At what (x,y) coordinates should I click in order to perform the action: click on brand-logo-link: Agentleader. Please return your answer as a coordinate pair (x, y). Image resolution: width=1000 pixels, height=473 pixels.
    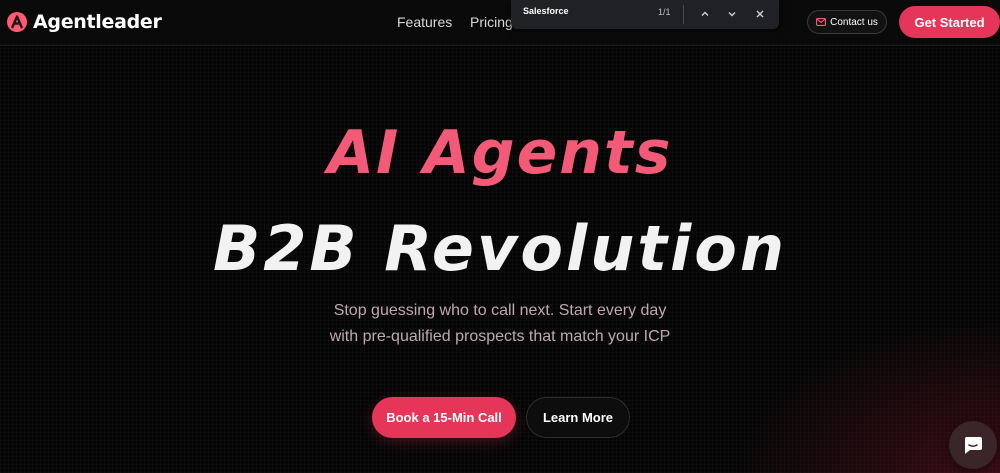
    Looking at the image, I should click on (84, 22).